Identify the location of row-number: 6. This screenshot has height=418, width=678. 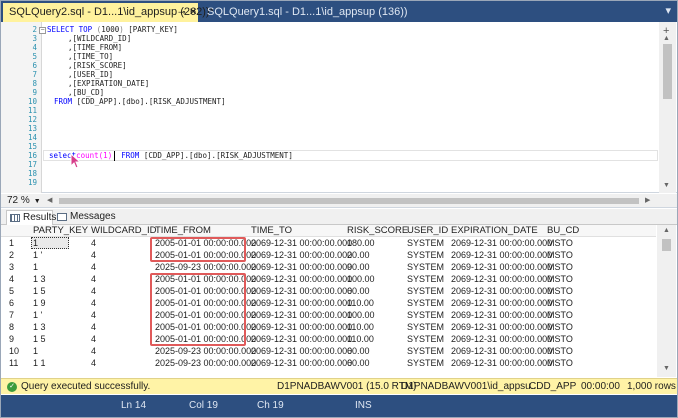
(11, 303).